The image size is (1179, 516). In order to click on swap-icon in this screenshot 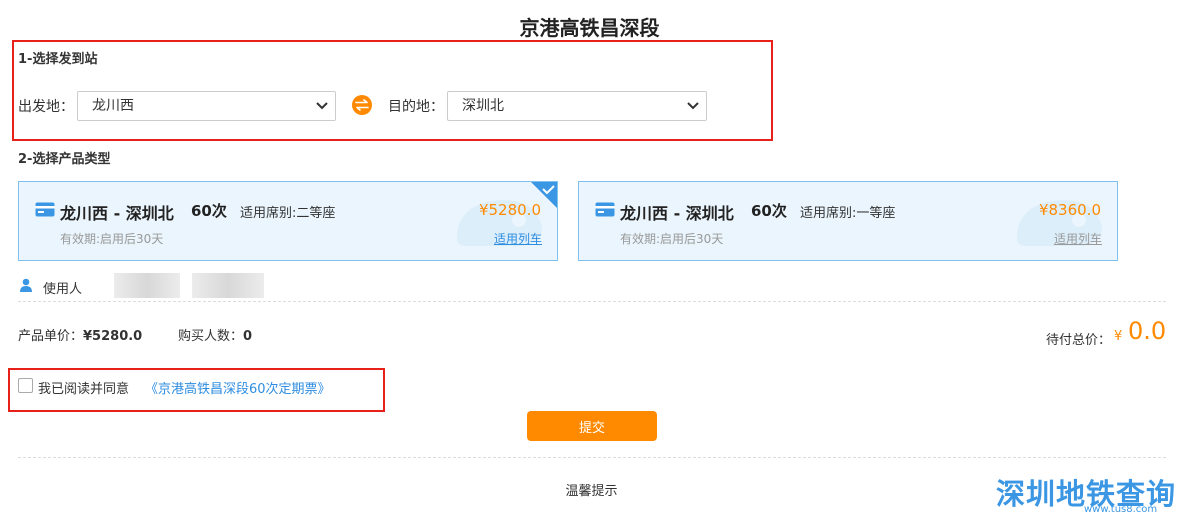, I will do `click(362, 105)`.